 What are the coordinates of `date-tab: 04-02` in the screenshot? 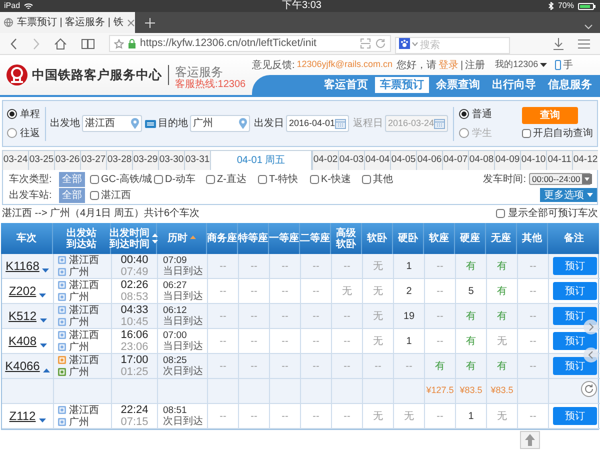 It's located at (325, 160).